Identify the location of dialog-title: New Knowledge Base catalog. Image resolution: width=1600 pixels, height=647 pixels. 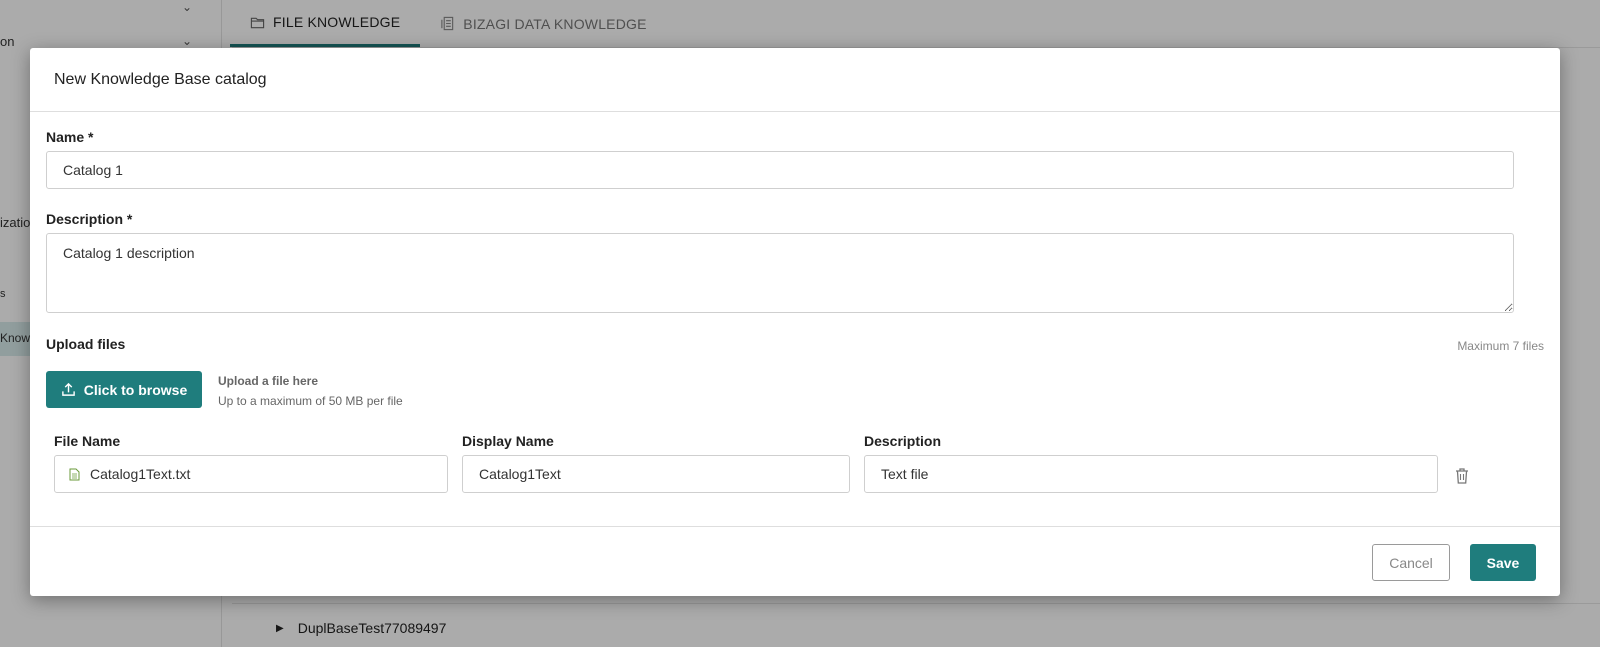
(160, 79).